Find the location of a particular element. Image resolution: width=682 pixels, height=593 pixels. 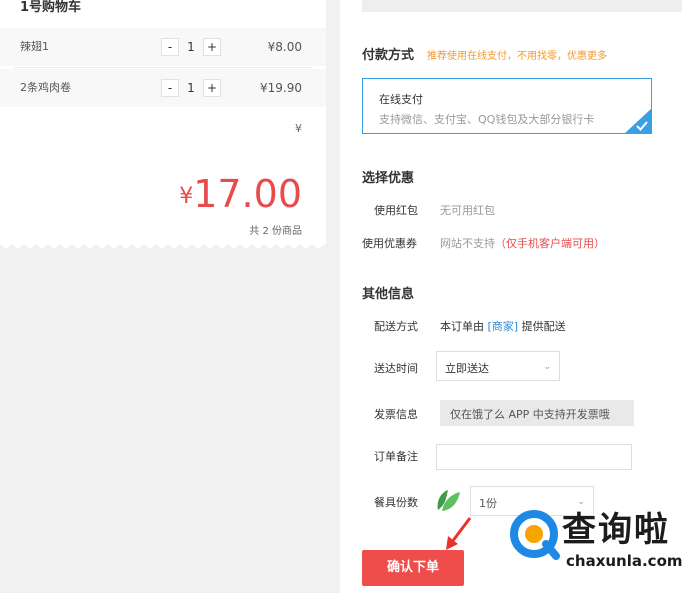

coupon-label: 使用优惠券 is located at coordinates (389, 243).